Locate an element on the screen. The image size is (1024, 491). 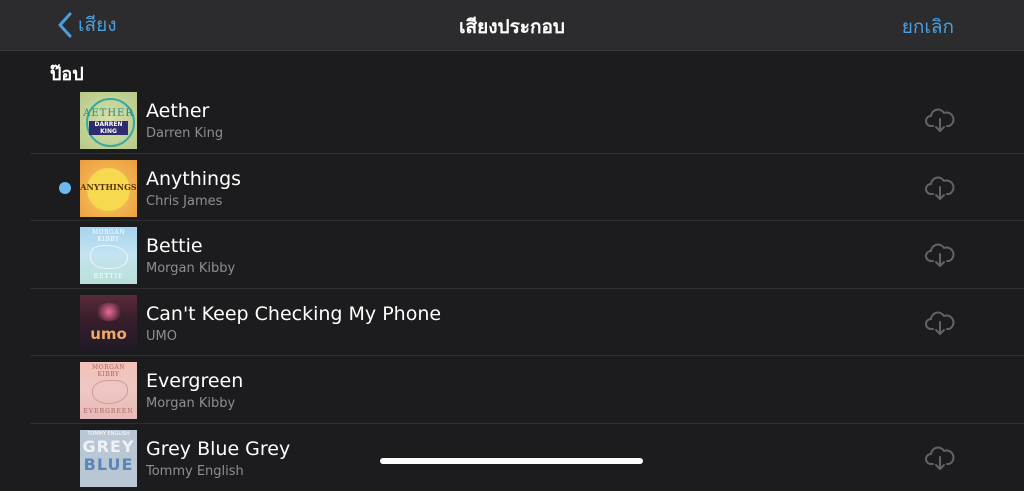
song-title: Grey Blue Grey is located at coordinates (218, 449).